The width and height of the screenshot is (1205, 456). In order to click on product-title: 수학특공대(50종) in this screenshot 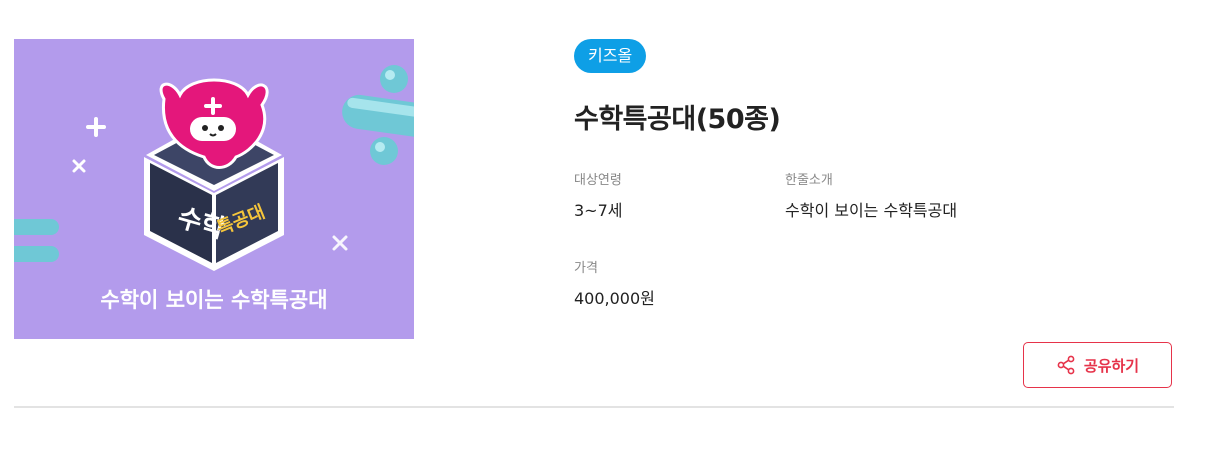, I will do `click(677, 119)`.